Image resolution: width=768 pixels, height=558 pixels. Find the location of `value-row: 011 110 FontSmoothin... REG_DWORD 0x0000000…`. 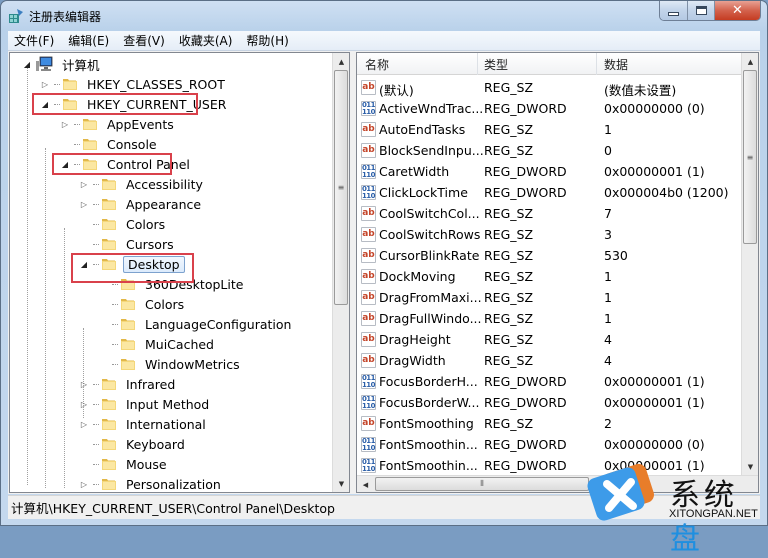

value-row: 011 110 FontSmoothin... REG_DWORD 0x0000000… is located at coordinates (549, 444).